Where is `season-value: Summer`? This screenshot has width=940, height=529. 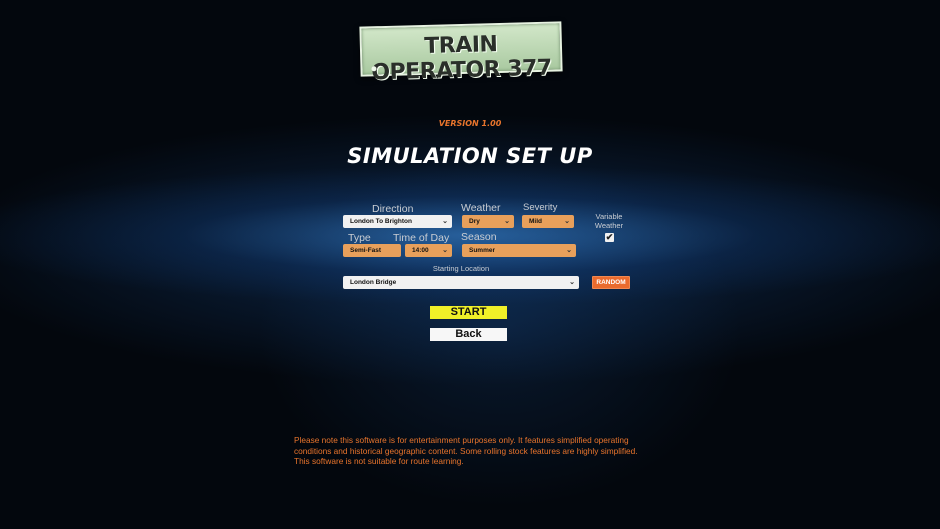 season-value: Summer is located at coordinates (482, 250).